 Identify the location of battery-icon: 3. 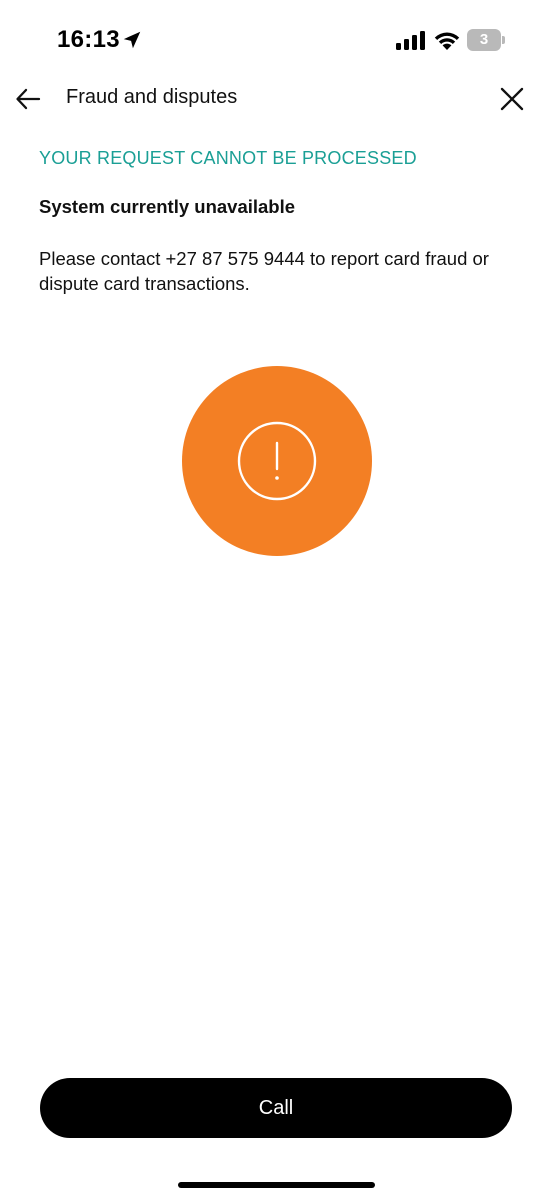
(486, 40).